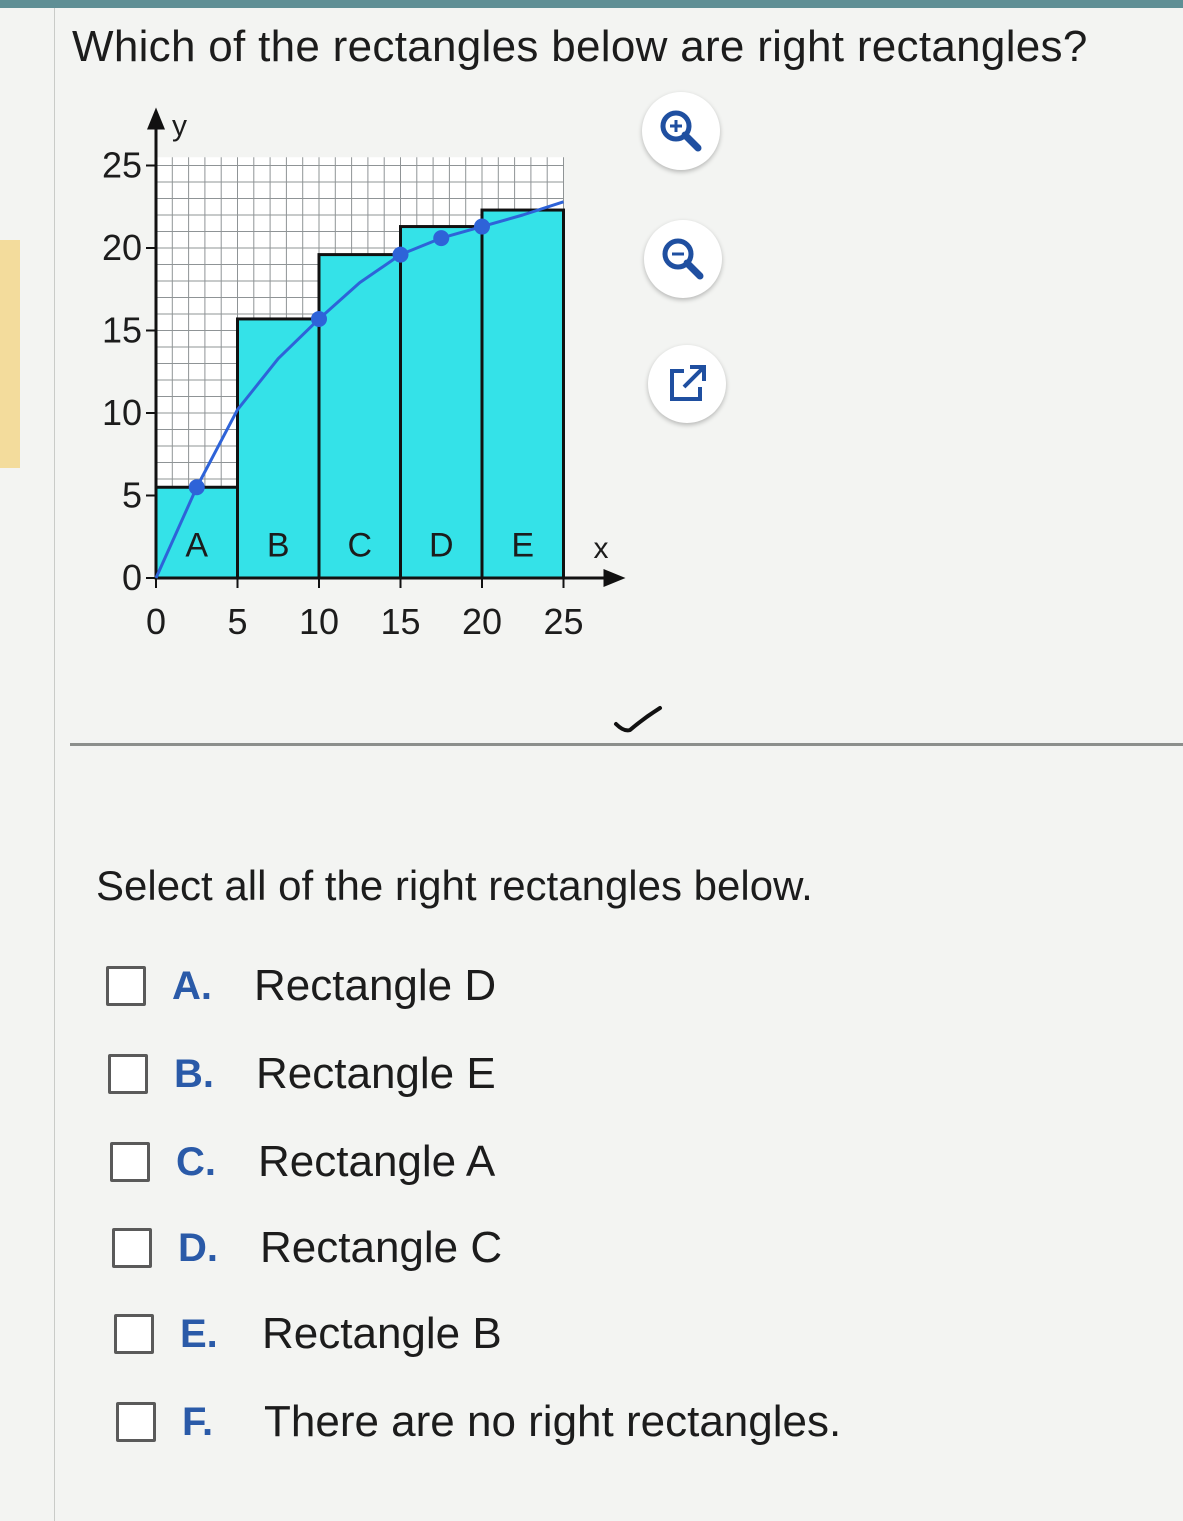 This screenshot has height=1521, width=1183. What do you see at coordinates (122, 165) in the screenshot?
I see `y-tick-label: 25` at bounding box center [122, 165].